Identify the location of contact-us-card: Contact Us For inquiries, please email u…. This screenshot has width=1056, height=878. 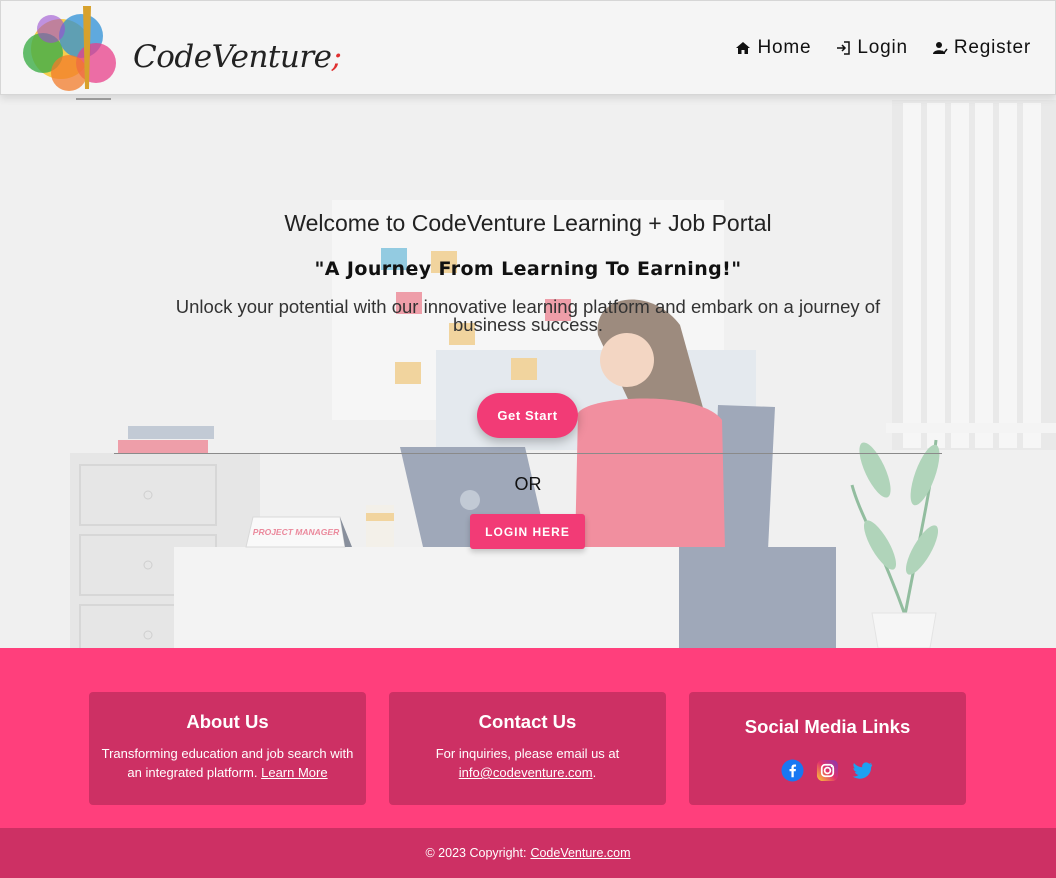
(527, 748).